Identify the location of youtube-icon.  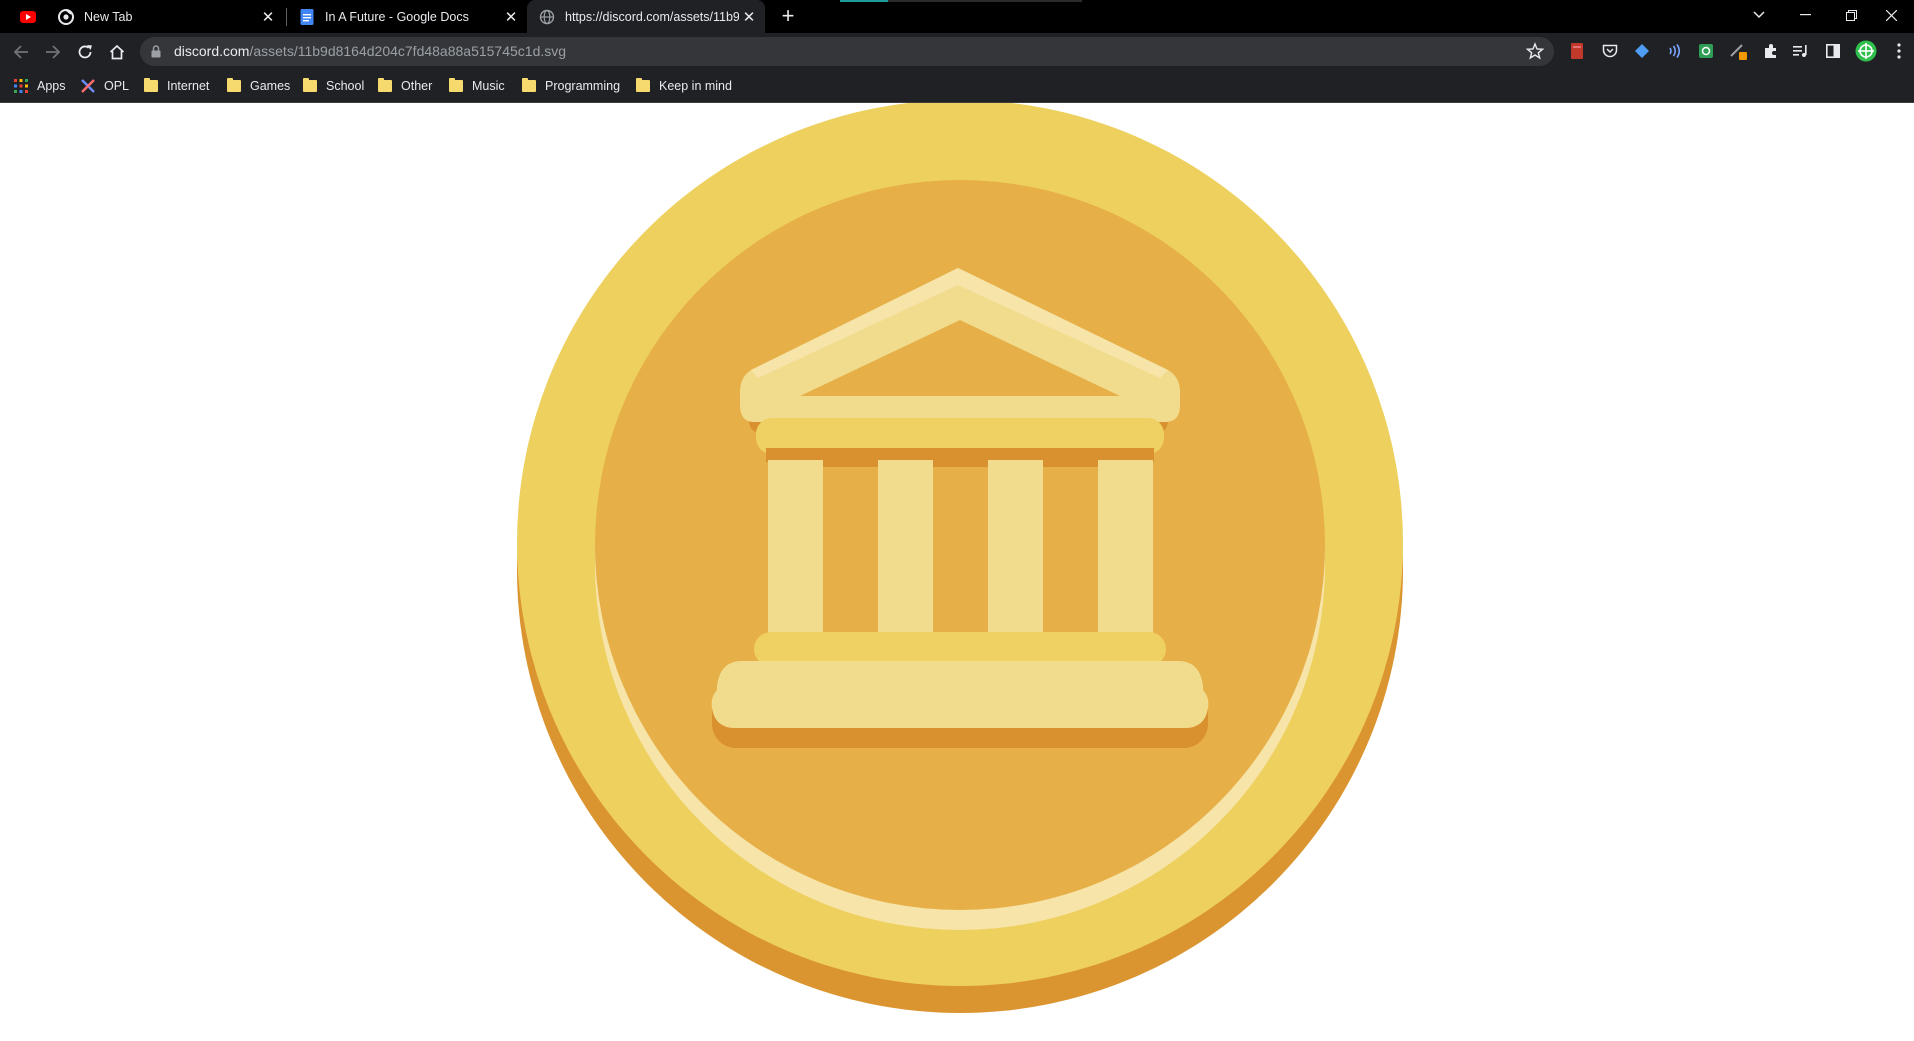
(28, 16).